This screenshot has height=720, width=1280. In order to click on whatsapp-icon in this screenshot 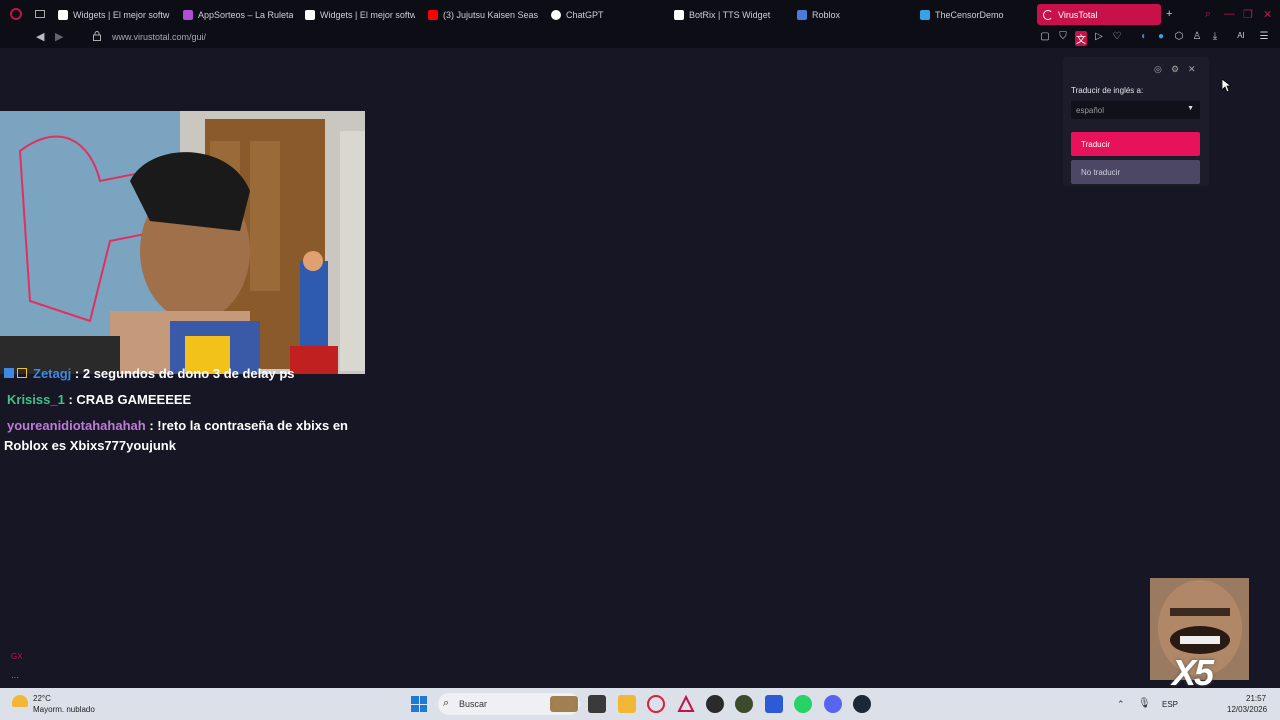, I will do `click(803, 704)`.